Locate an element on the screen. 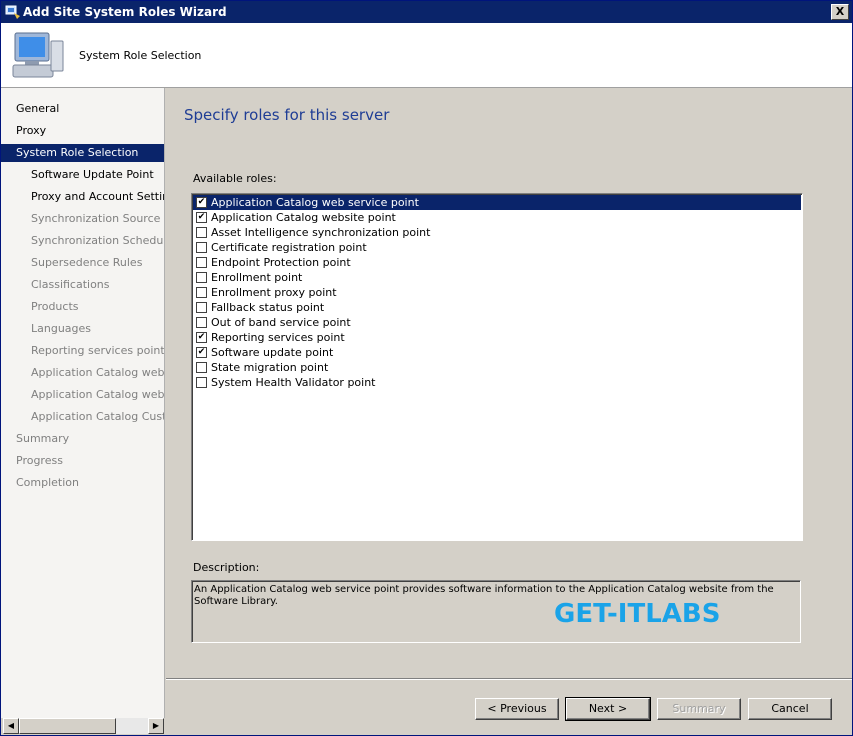 The image size is (853, 736). role-row: Asset Intelligence synchronization point is located at coordinates (497, 232).